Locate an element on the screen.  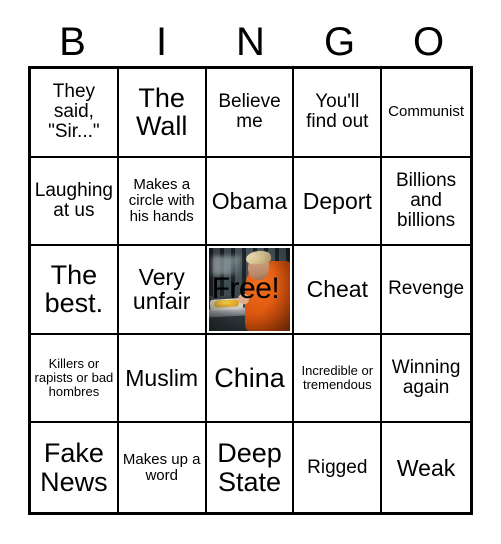
bingo-cell: Laughing at us is located at coordinates (75, 202).